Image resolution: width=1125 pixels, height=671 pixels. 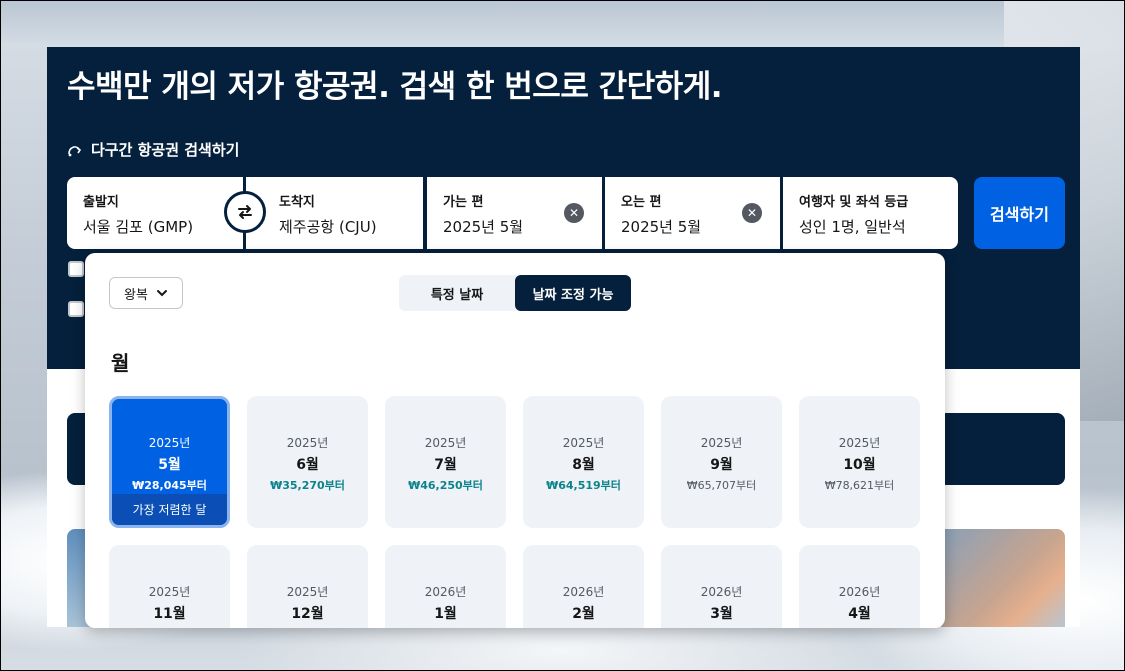 What do you see at coordinates (583, 614) in the screenshot?
I see `month-name: 2월` at bounding box center [583, 614].